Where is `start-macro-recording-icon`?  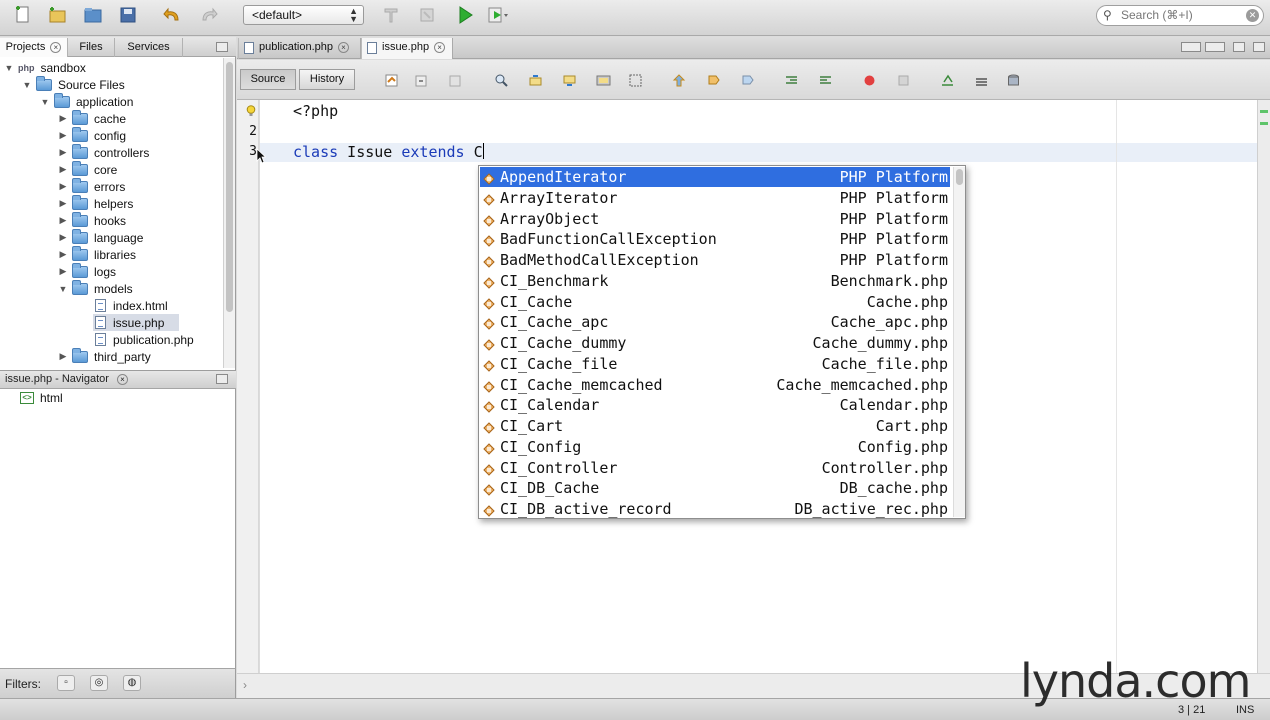
start-macro-recording-icon is located at coordinates (869, 80).